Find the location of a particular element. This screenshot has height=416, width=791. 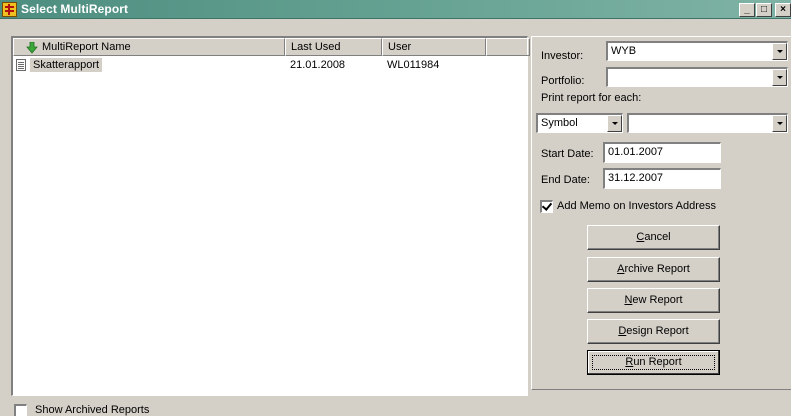

column-header-last-used: Last Used is located at coordinates (333, 47).